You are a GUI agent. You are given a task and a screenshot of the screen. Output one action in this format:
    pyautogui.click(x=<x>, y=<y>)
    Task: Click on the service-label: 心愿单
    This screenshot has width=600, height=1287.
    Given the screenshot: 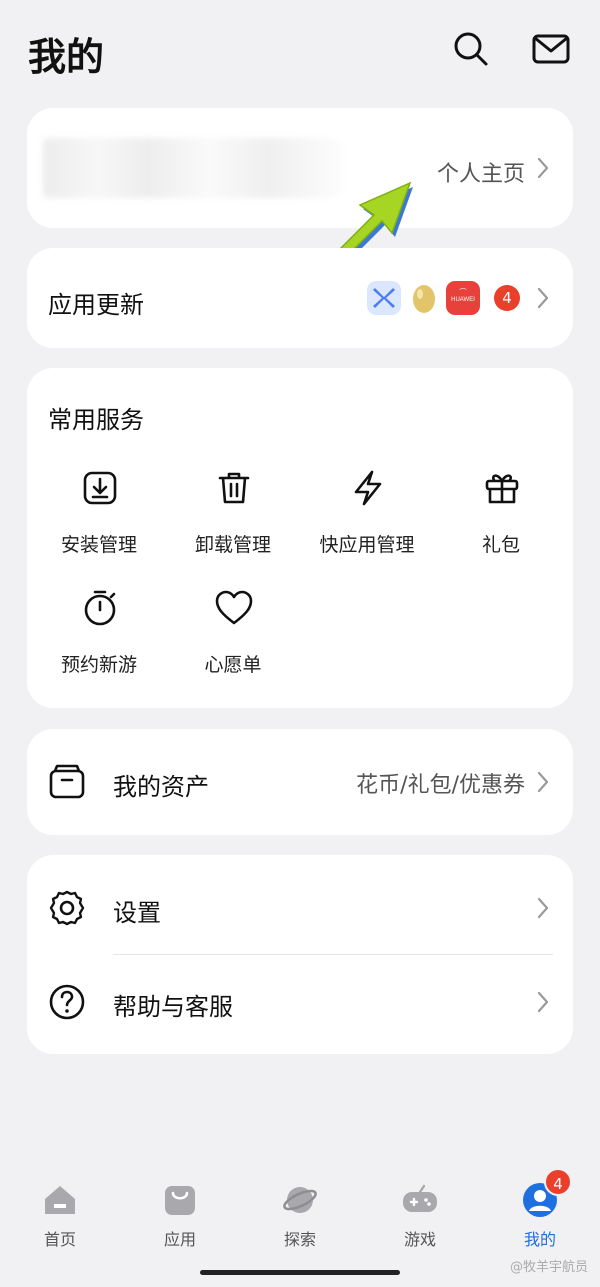 What is the action you would take?
    pyautogui.click(x=233, y=665)
    